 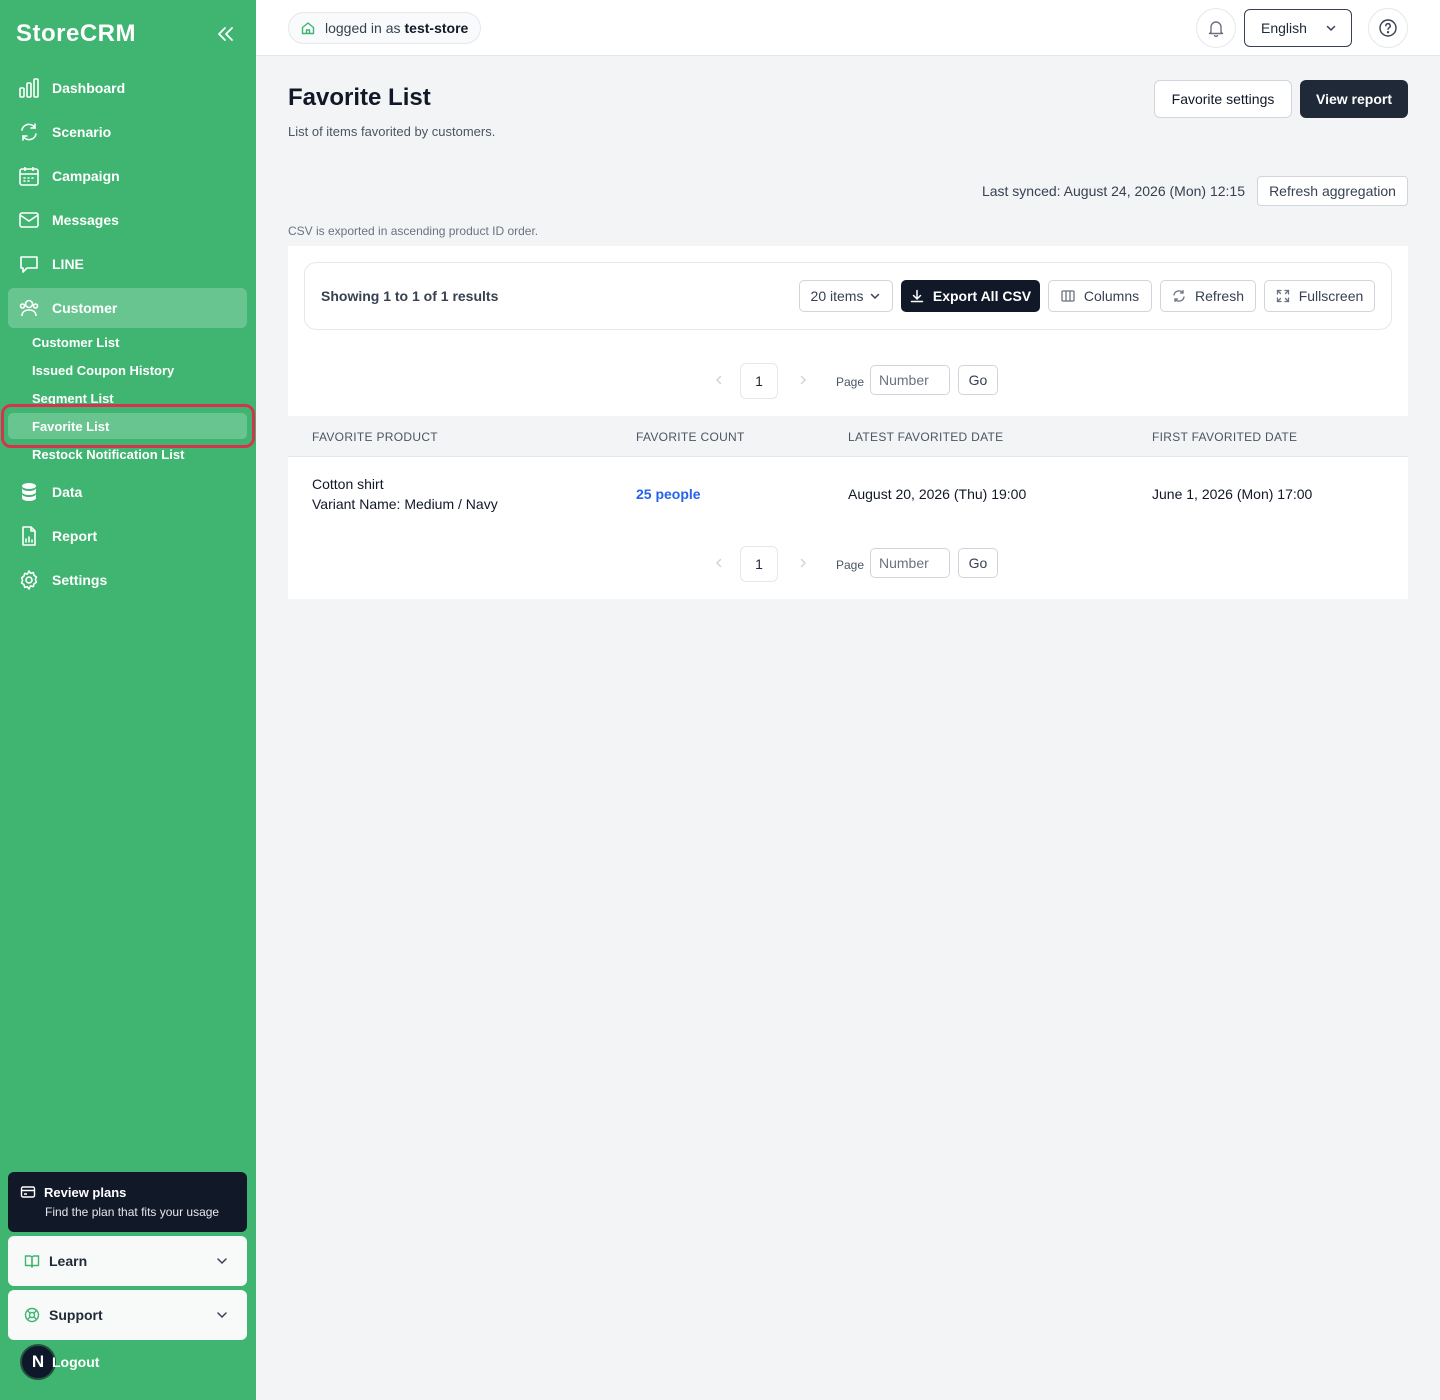 What do you see at coordinates (1332, 191) in the screenshot?
I see `refresh-aggregation-button: Refresh aggregation` at bounding box center [1332, 191].